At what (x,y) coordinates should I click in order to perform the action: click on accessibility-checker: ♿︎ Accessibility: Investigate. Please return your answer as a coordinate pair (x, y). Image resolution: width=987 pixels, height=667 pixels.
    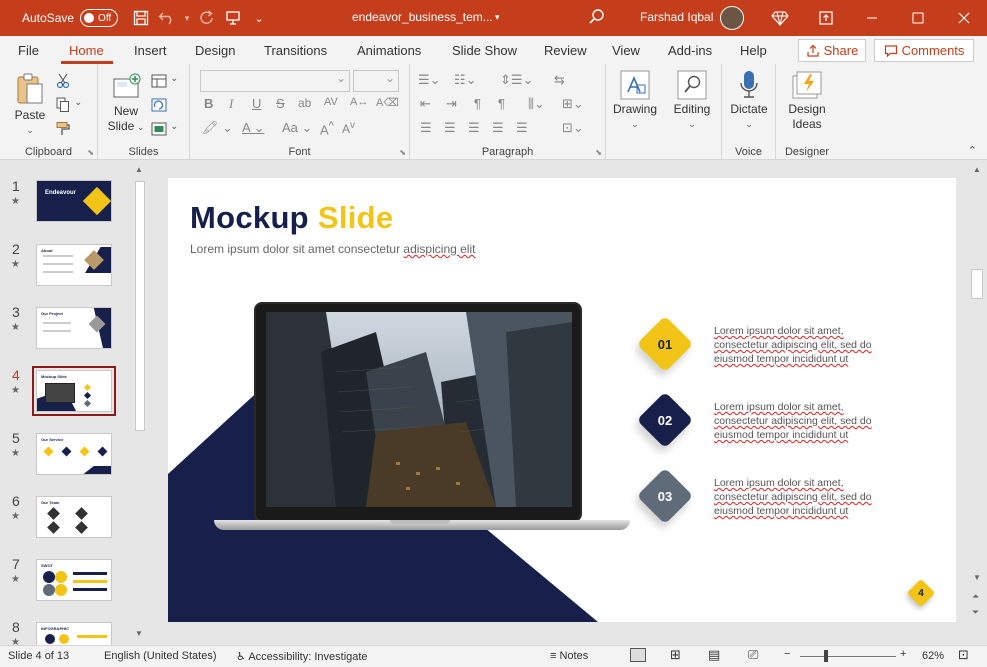
    Looking at the image, I should click on (302, 656).